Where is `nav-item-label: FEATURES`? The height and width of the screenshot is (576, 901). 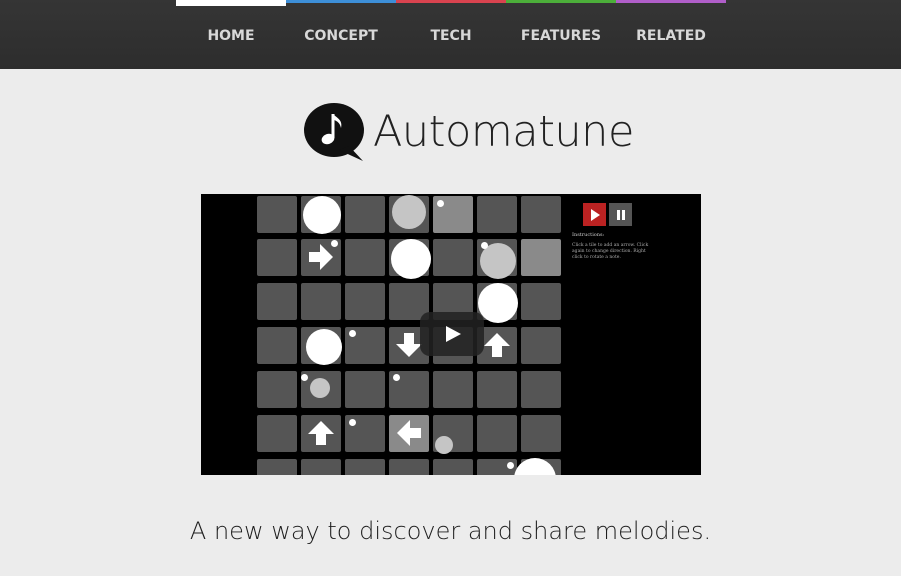
nav-item-label: FEATURES is located at coordinates (561, 36).